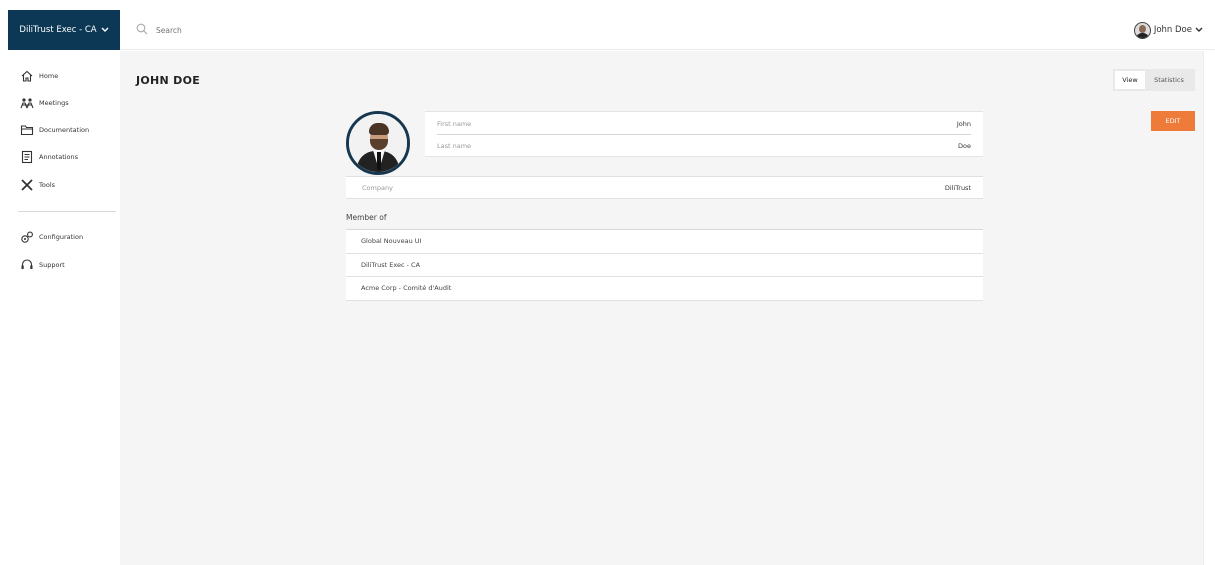 Image resolution: width=1215 pixels, height=565 pixels. Describe the element at coordinates (1130, 80) in the screenshot. I see `tab-view: View` at that location.